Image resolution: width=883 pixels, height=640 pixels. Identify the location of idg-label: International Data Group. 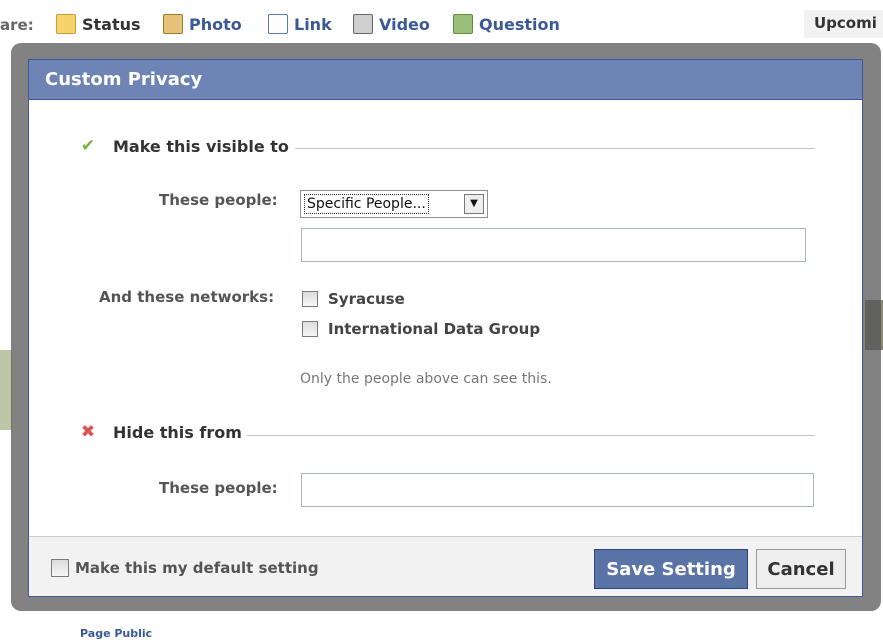
(434, 329).